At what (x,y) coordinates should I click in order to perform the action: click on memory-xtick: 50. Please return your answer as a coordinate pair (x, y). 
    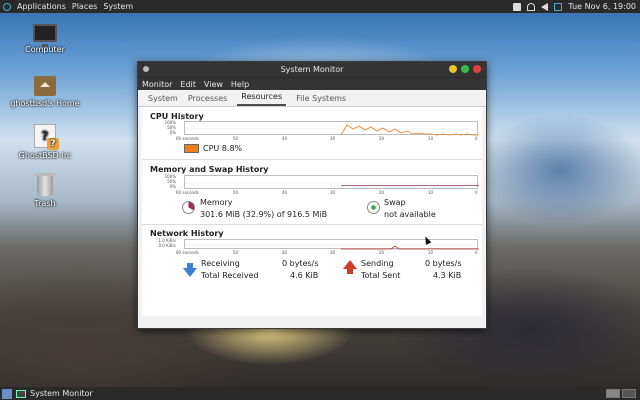
    Looking at the image, I should click on (236, 192).